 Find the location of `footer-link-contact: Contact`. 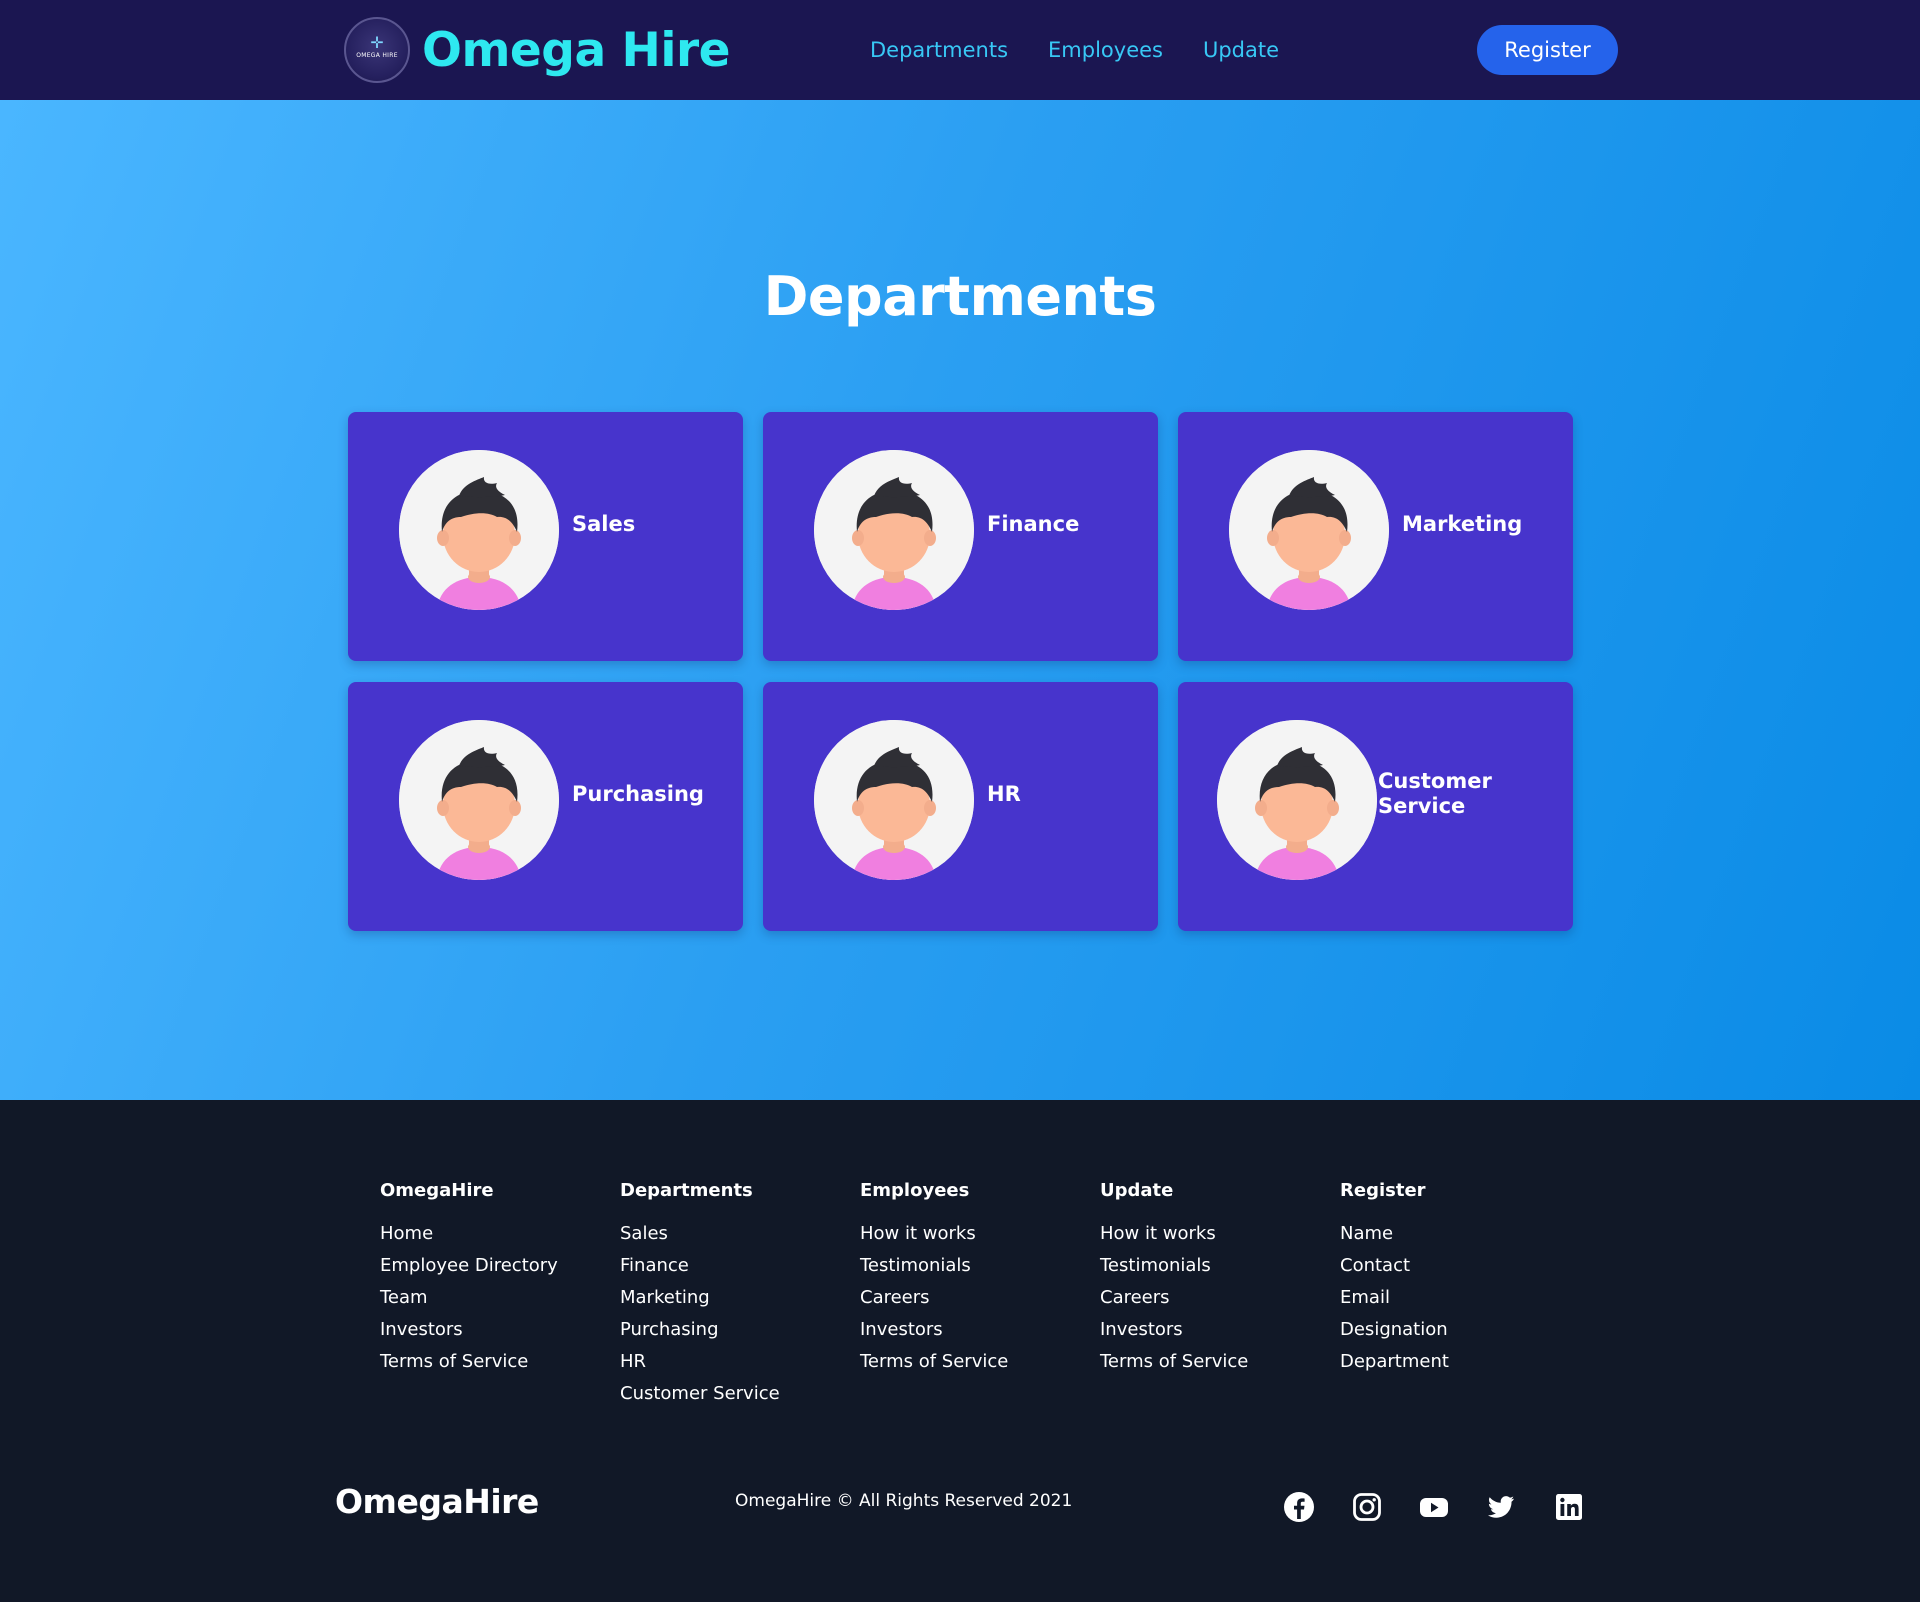

footer-link-contact: Contact is located at coordinates (1394, 1266).